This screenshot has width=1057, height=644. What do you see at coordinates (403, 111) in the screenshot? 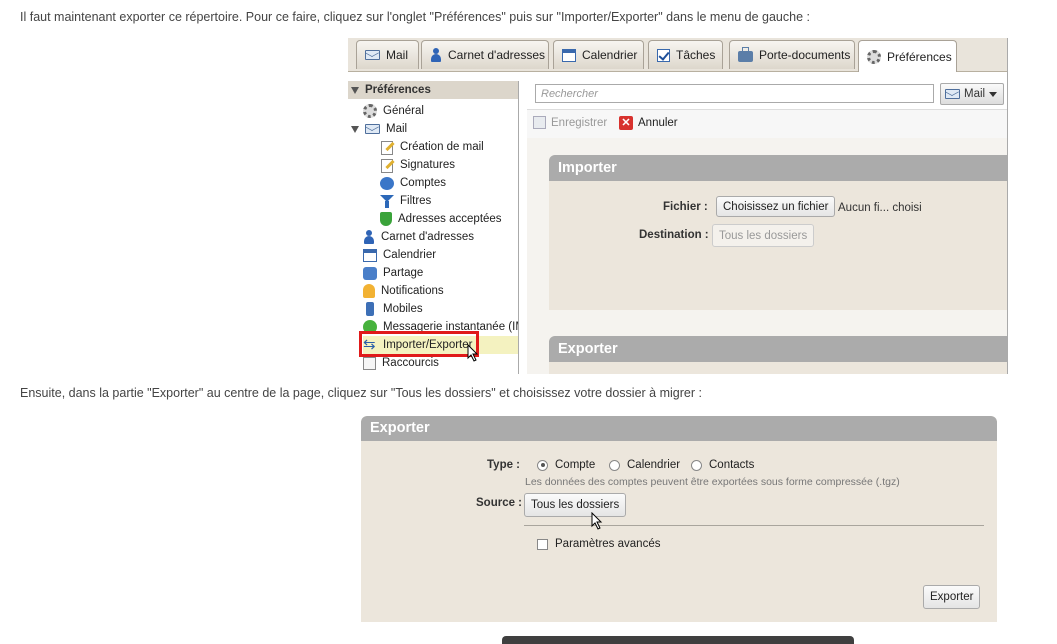
I see `sidebar-item-label: Général` at bounding box center [403, 111].